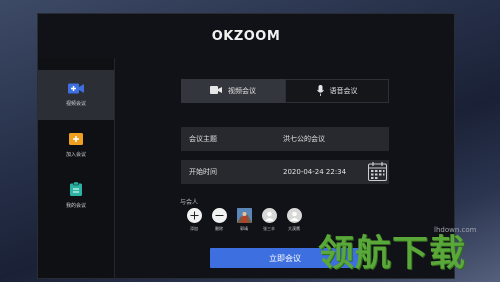 Image resolution: width=500 pixels, height=282 pixels. What do you see at coordinates (244, 215) in the screenshot?
I see `avatar-photo` at bounding box center [244, 215].